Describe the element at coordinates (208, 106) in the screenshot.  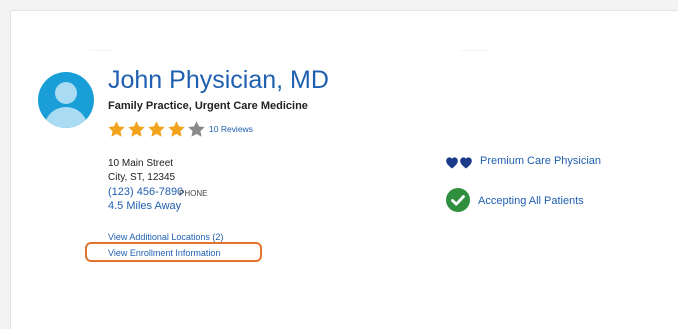
I see `provider-specialties: Family Practice, Urgent Care Medicine` at that location.